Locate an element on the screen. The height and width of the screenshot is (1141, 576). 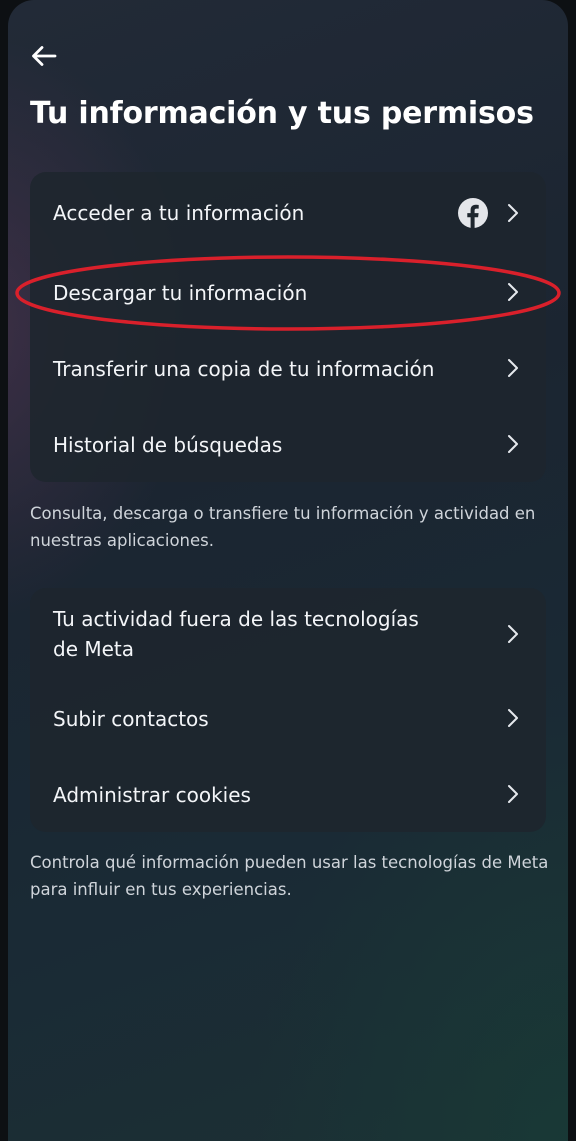
menu-item-download-information: Descargar tu información is located at coordinates (288, 292).